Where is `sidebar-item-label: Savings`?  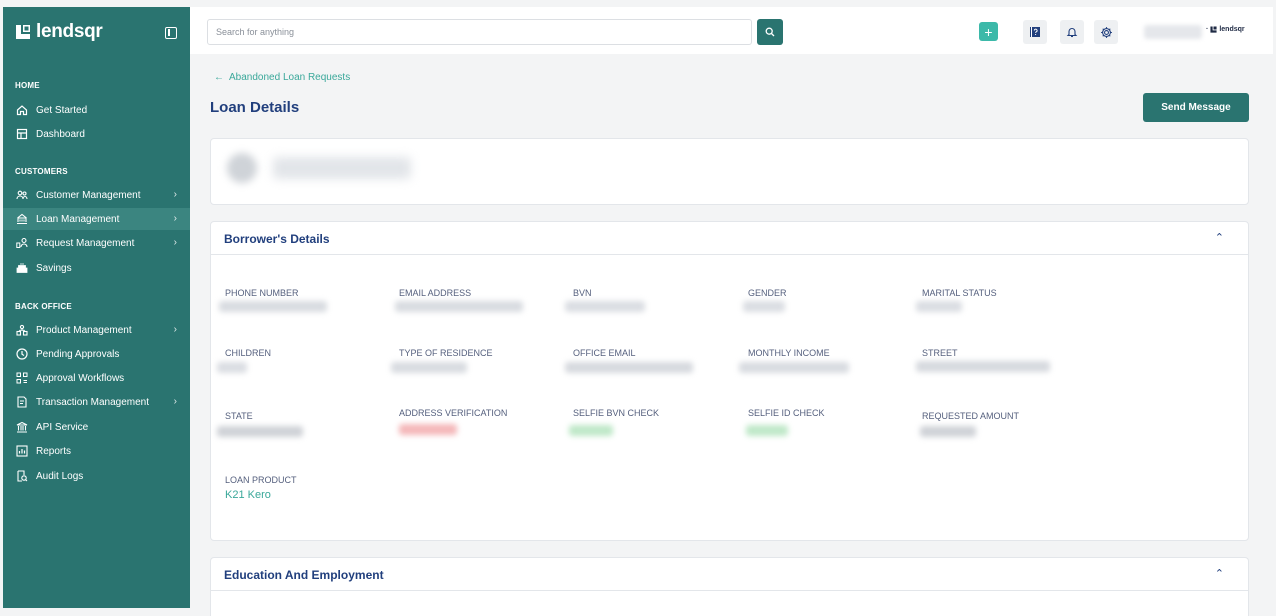
sidebar-item-label: Savings is located at coordinates (54, 268).